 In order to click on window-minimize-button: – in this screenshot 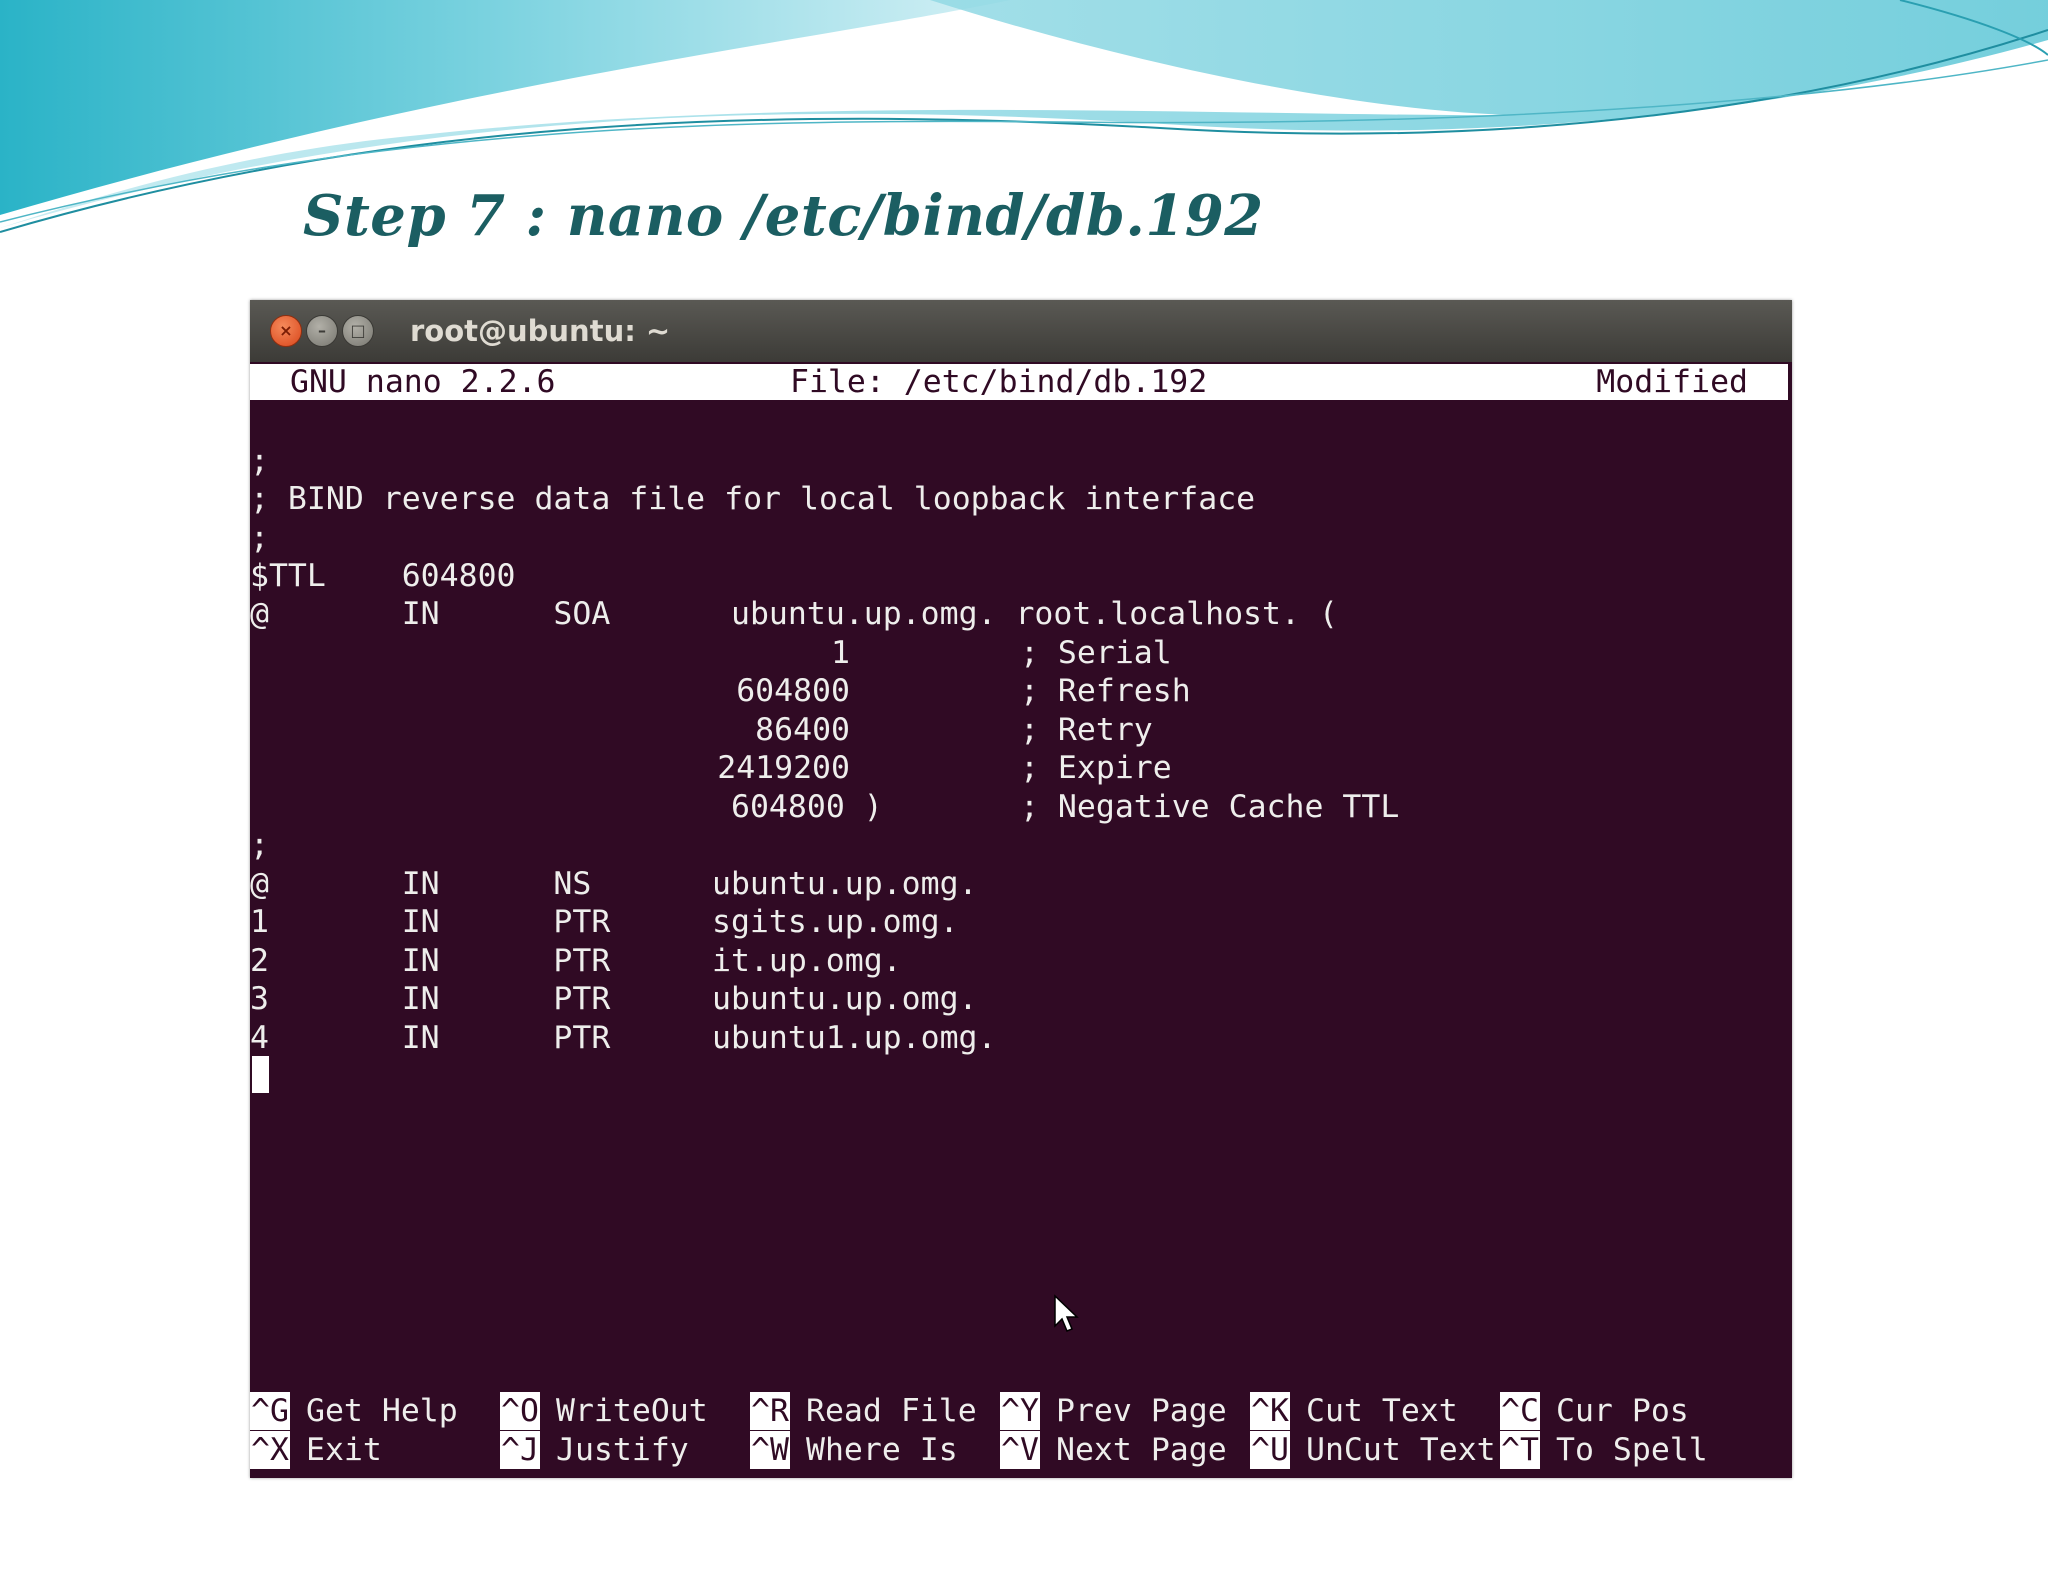, I will do `click(322, 331)`.